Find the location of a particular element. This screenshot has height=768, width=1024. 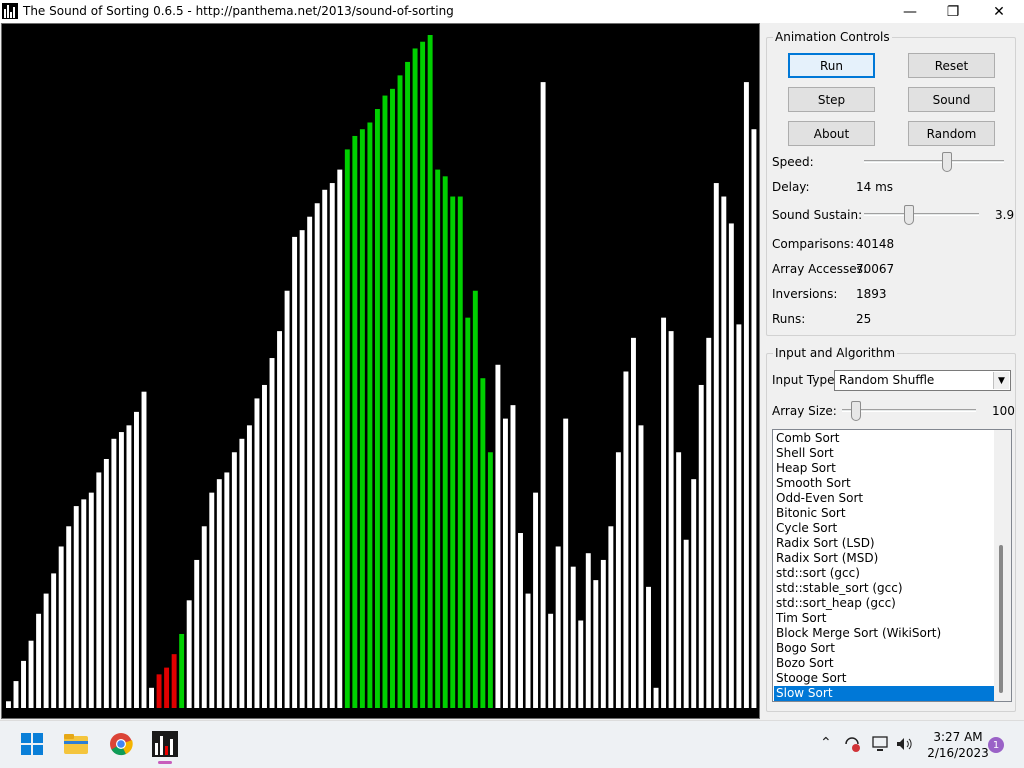

monitor-icon is located at coordinates (880, 744).